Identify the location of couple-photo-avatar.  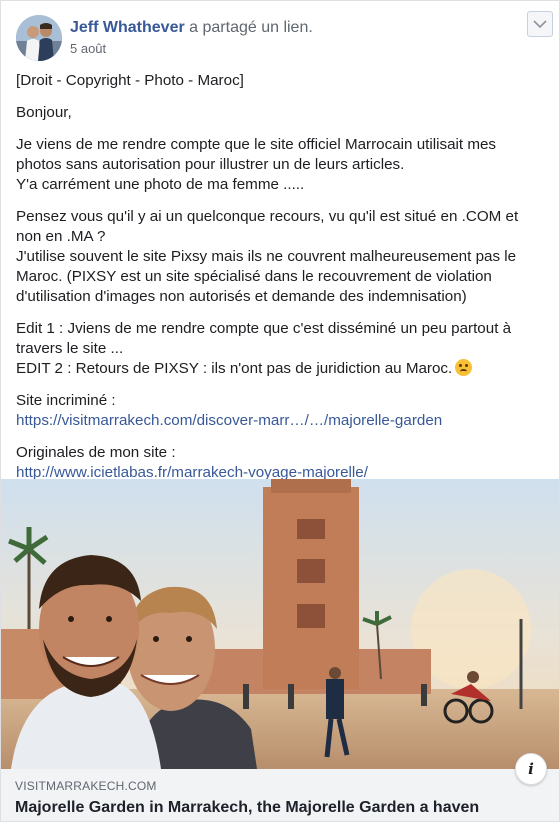
(39, 38).